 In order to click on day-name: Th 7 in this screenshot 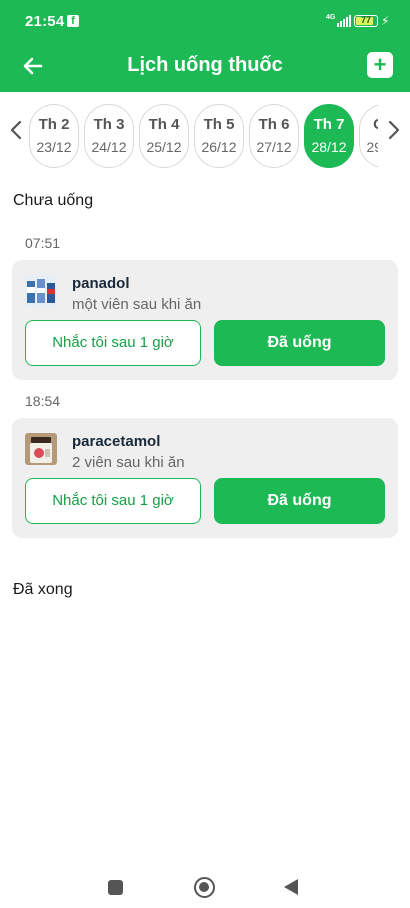, I will do `click(329, 124)`.